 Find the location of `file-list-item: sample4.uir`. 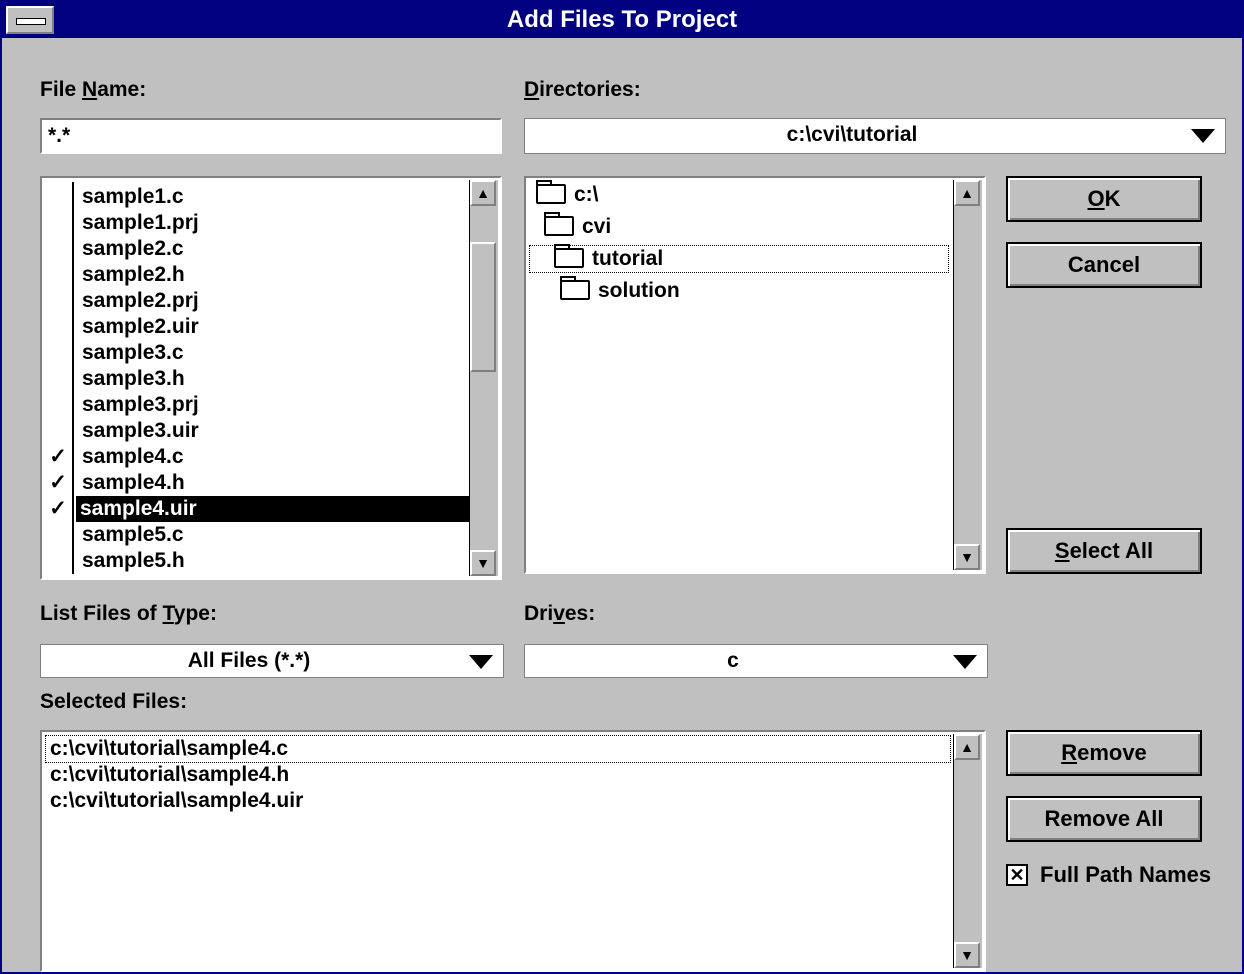

file-list-item: sample4.uir is located at coordinates (275, 509).